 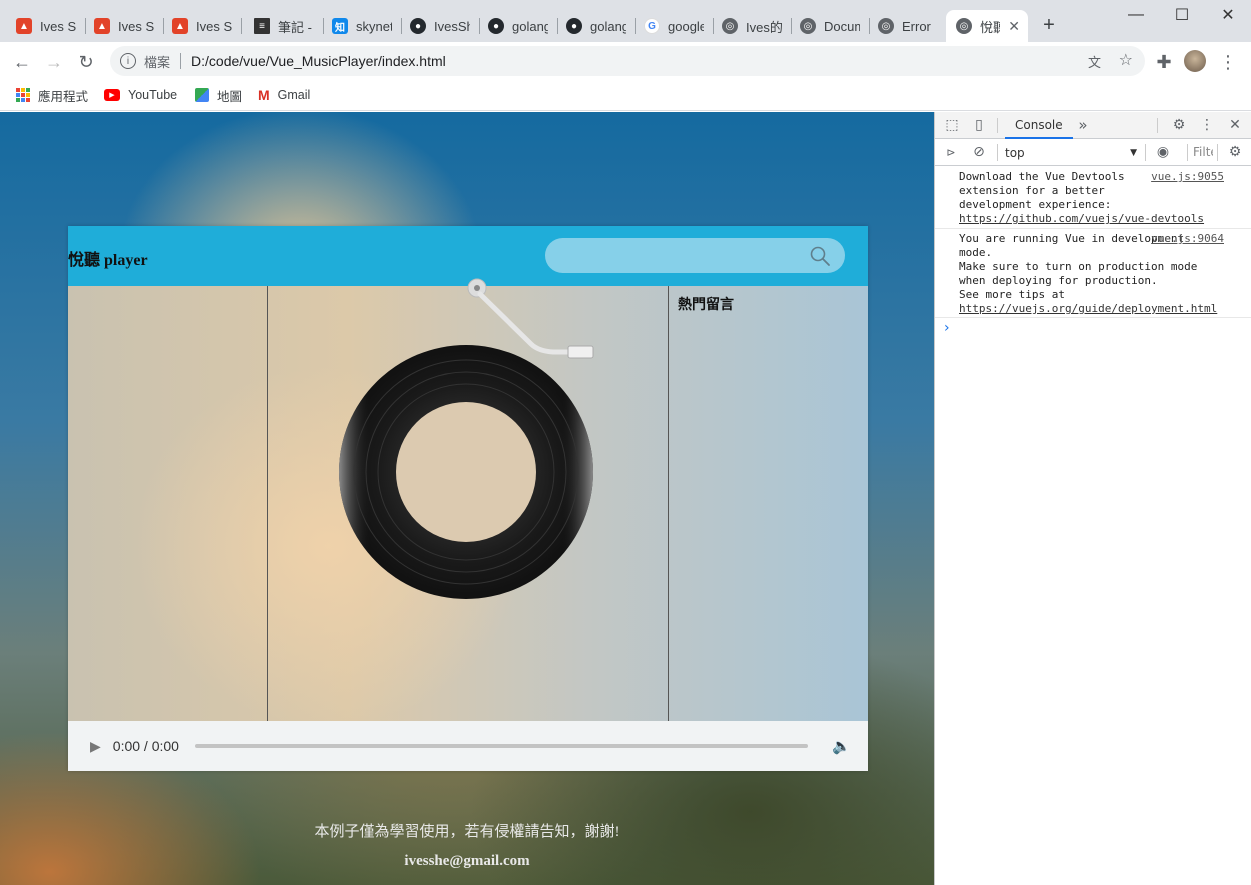 What do you see at coordinates (86, 62) in the screenshot?
I see `reload-icon: ↻` at bounding box center [86, 62].